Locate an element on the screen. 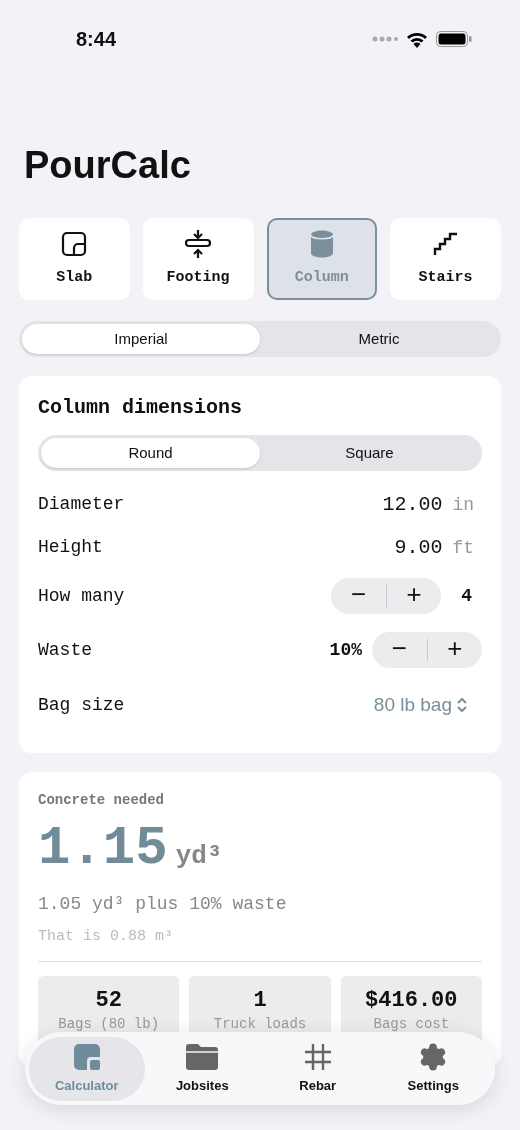 This screenshot has height=1130, width=520. battery-icon is located at coordinates (454, 39).